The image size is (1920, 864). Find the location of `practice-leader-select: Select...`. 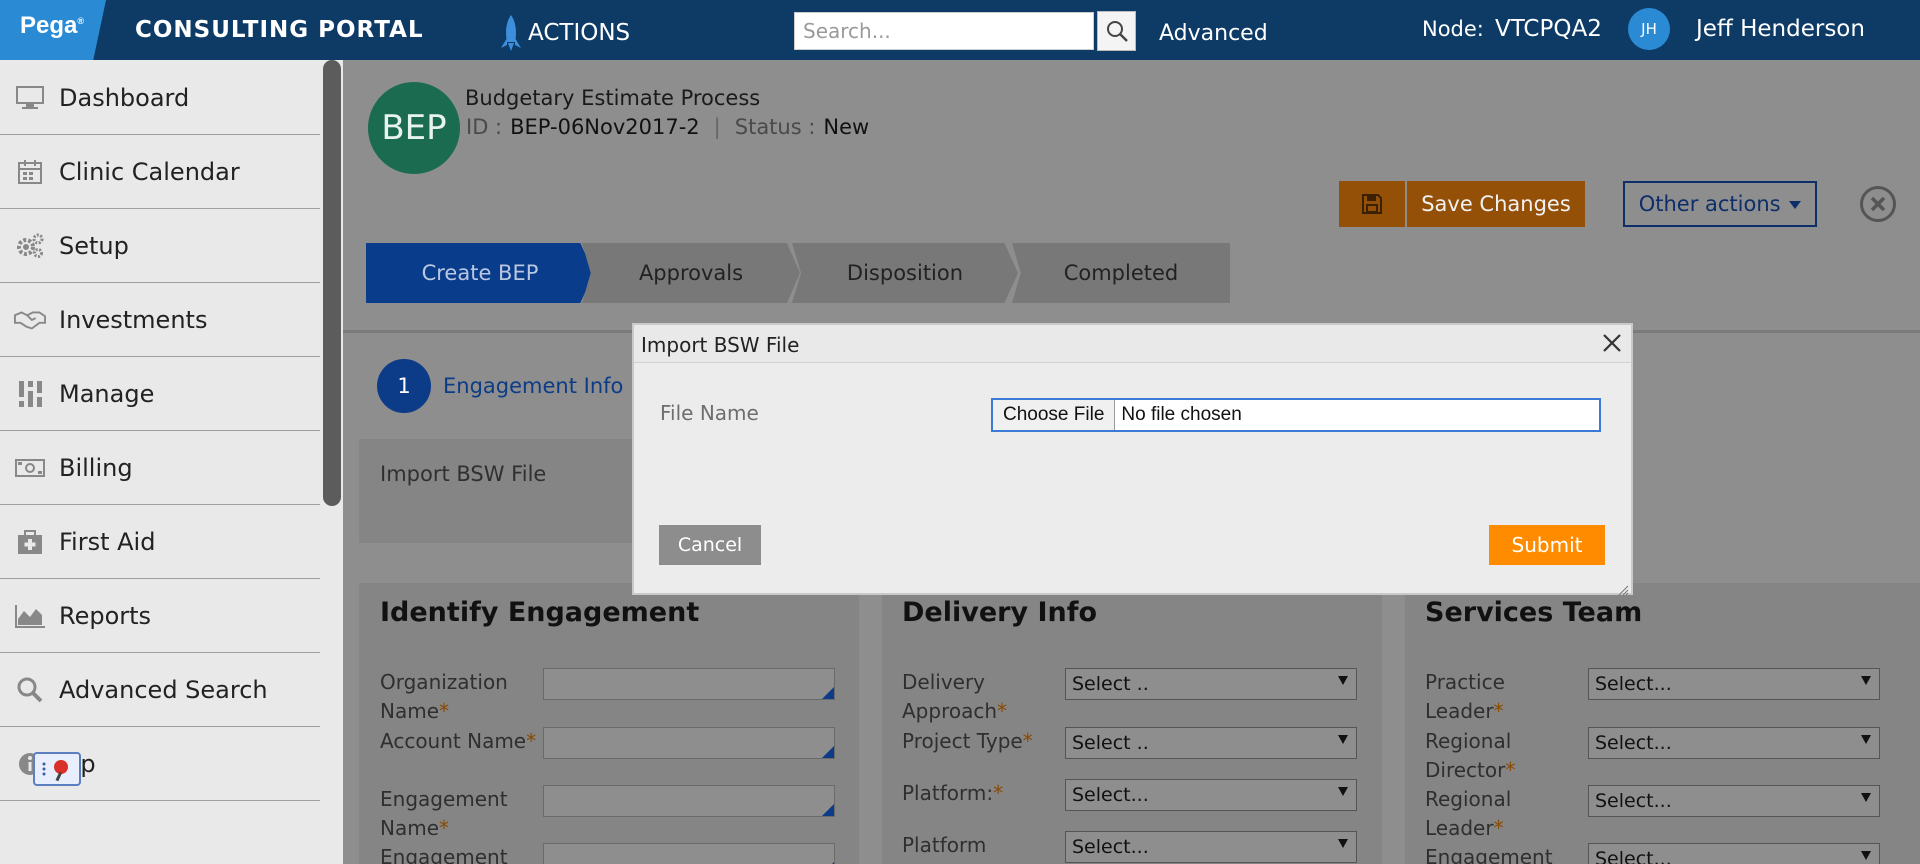

practice-leader-select: Select... is located at coordinates (1734, 684).